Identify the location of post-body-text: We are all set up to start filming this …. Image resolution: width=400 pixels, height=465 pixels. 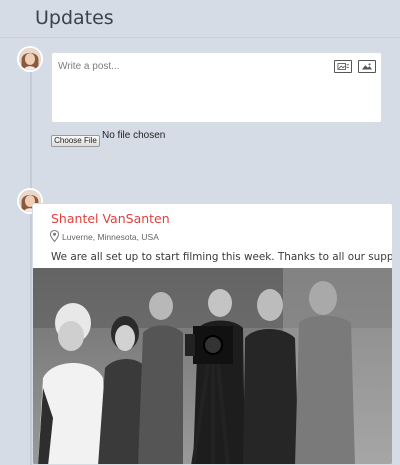
(222, 257).